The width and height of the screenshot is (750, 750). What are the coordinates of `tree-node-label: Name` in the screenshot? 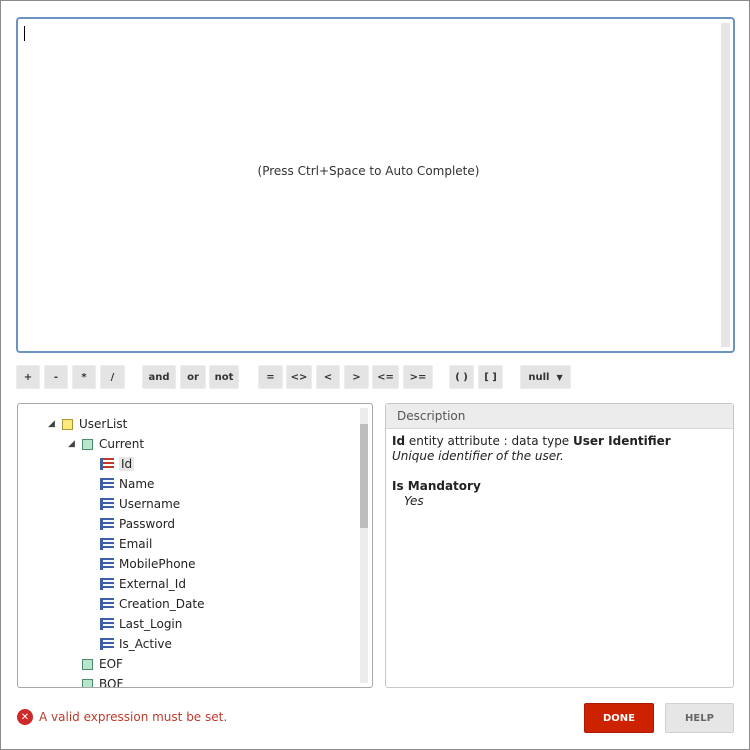 It's located at (137, 484).